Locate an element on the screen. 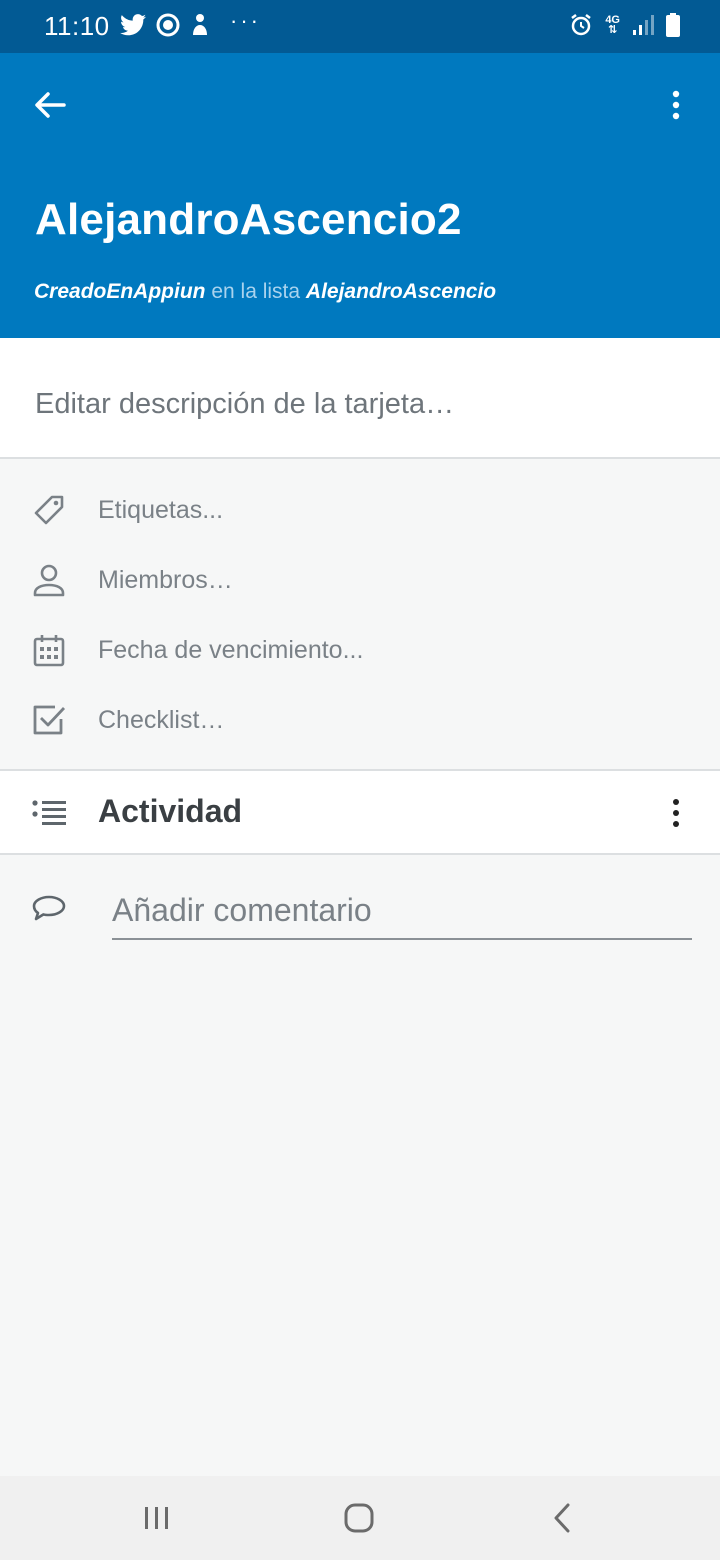 Image resolution: width=720 pixels, height=1560 pixels. activity-menu-button is located at coordinates (676, 813).